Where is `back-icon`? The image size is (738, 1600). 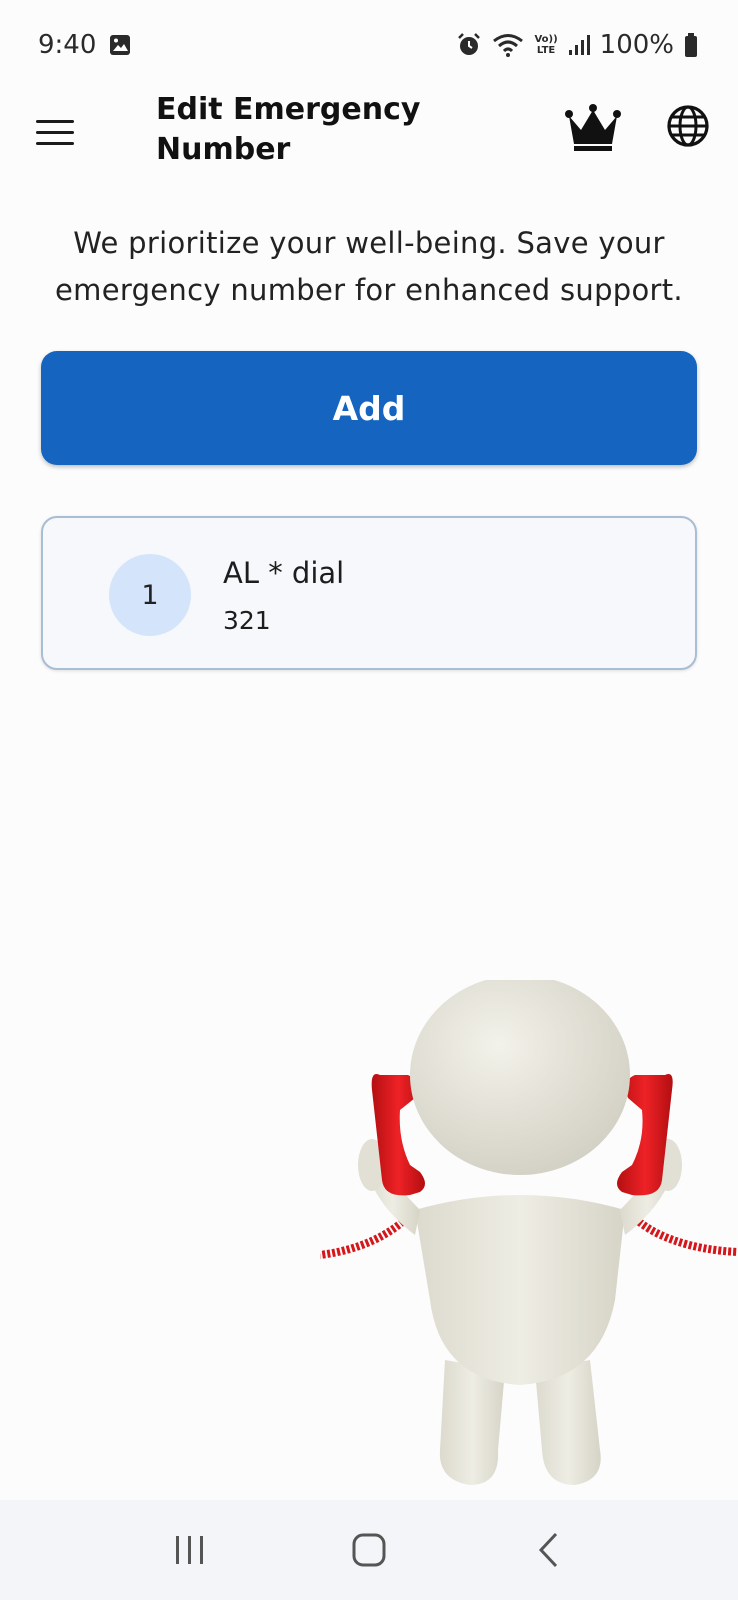
back-icon is located at coordinates (548, 1550).